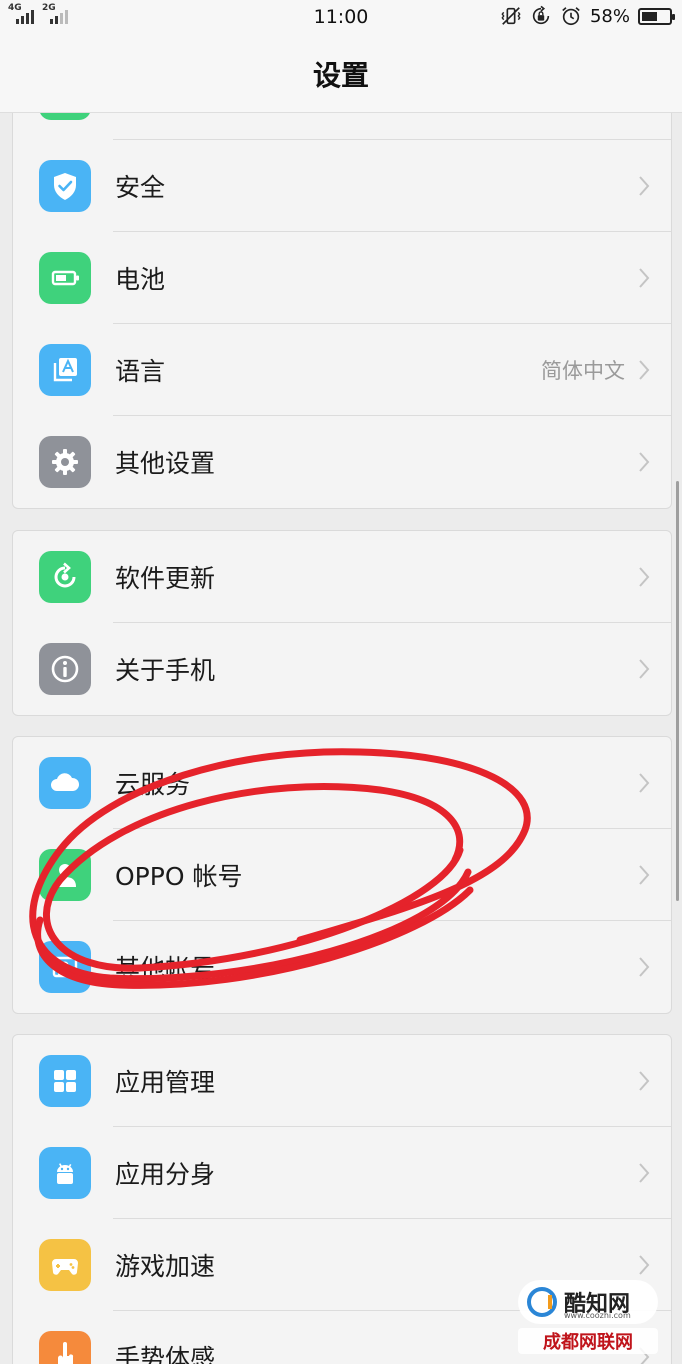 Image resolution: width=682 pixels, height=1364 pixels. I want to click on user-icon, so click(65, 875).